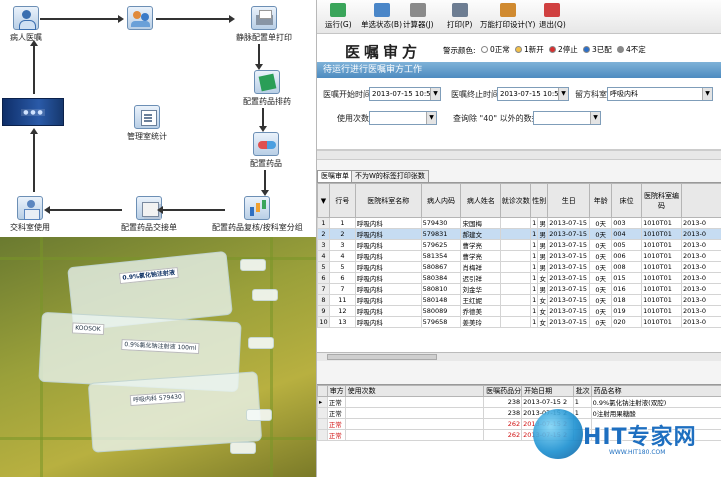 The height and width of the screenshot is (477, 721). I want to click on table-cell: 580384, so click(441, 278).